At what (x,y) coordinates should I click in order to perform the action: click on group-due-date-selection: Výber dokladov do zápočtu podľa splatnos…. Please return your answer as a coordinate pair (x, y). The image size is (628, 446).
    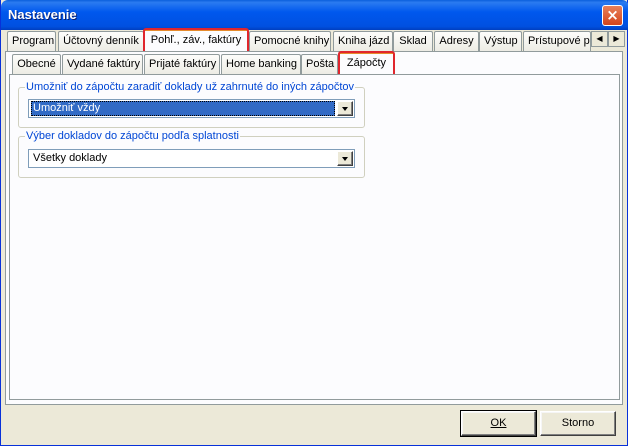
    Looking at the image, I should click on (191, 154).